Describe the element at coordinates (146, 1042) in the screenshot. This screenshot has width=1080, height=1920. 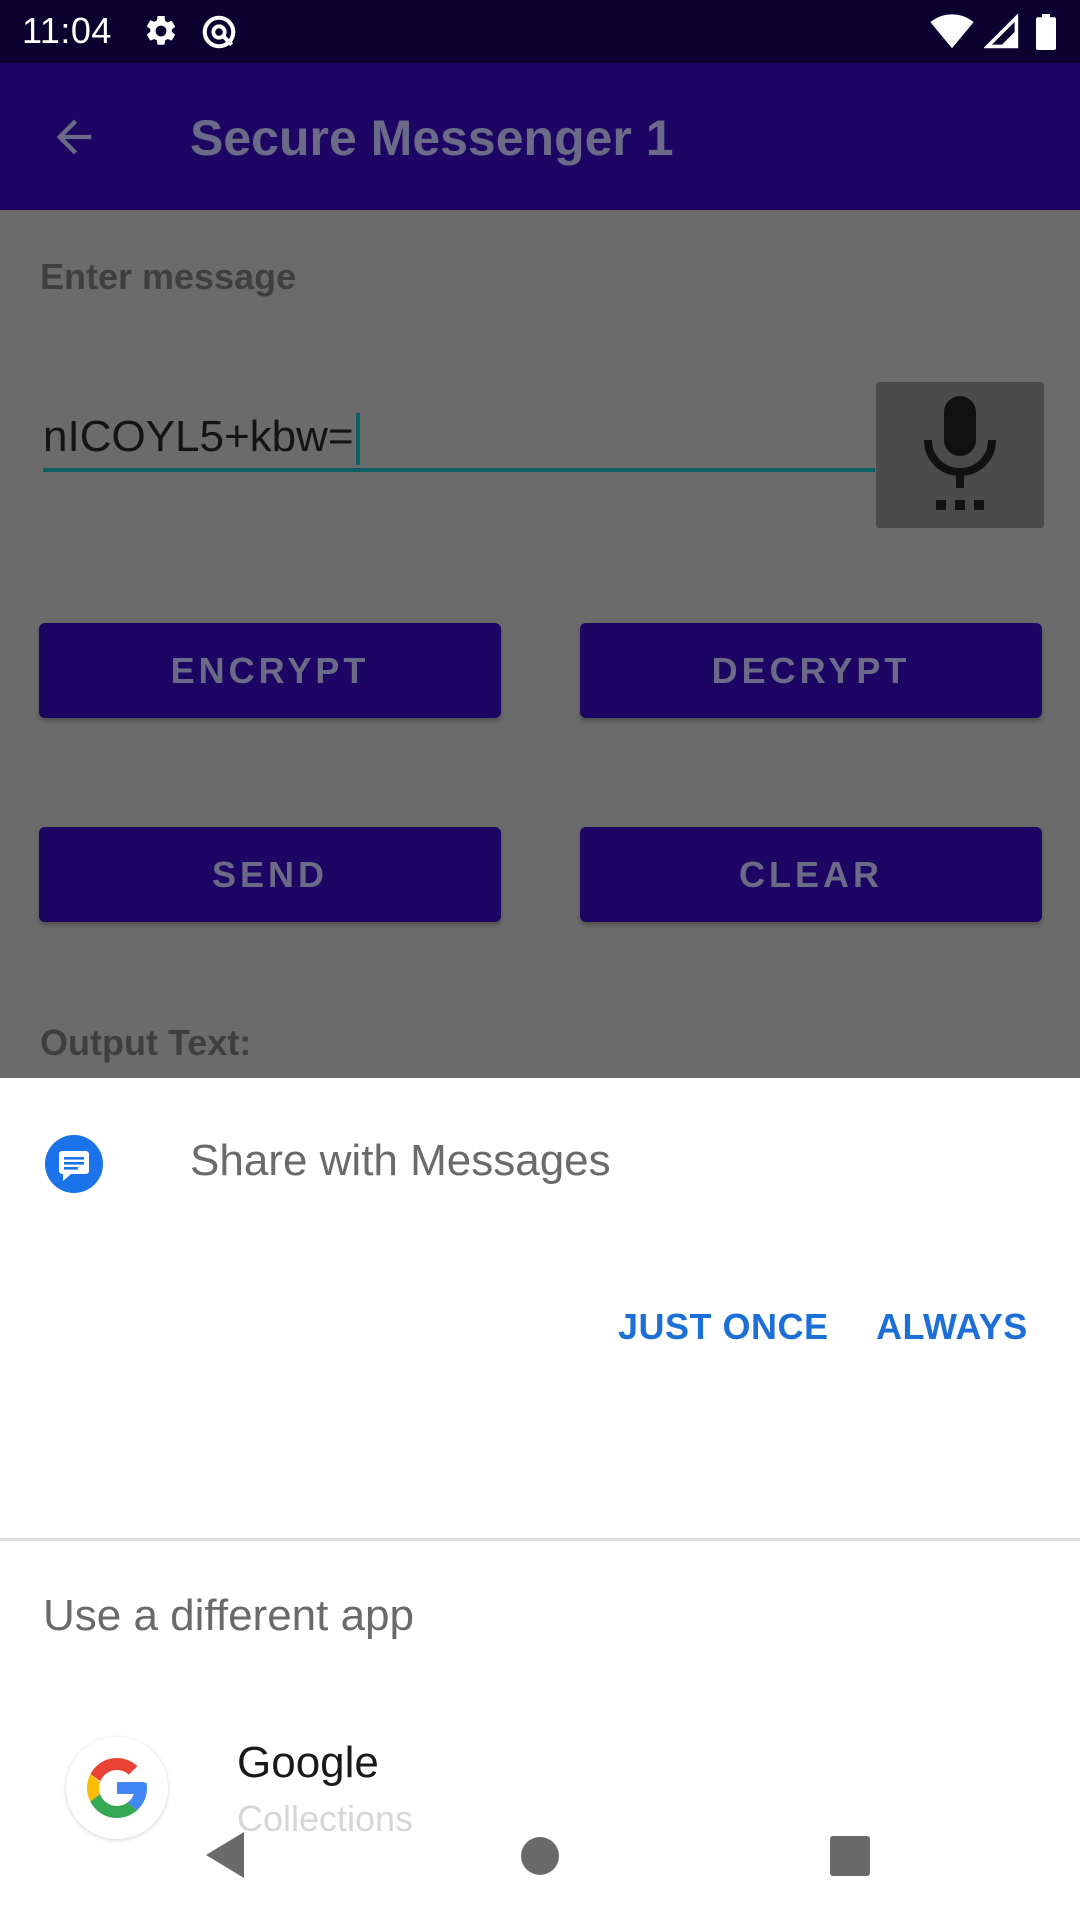
I see `output-text-label: Output Text:` at that location.